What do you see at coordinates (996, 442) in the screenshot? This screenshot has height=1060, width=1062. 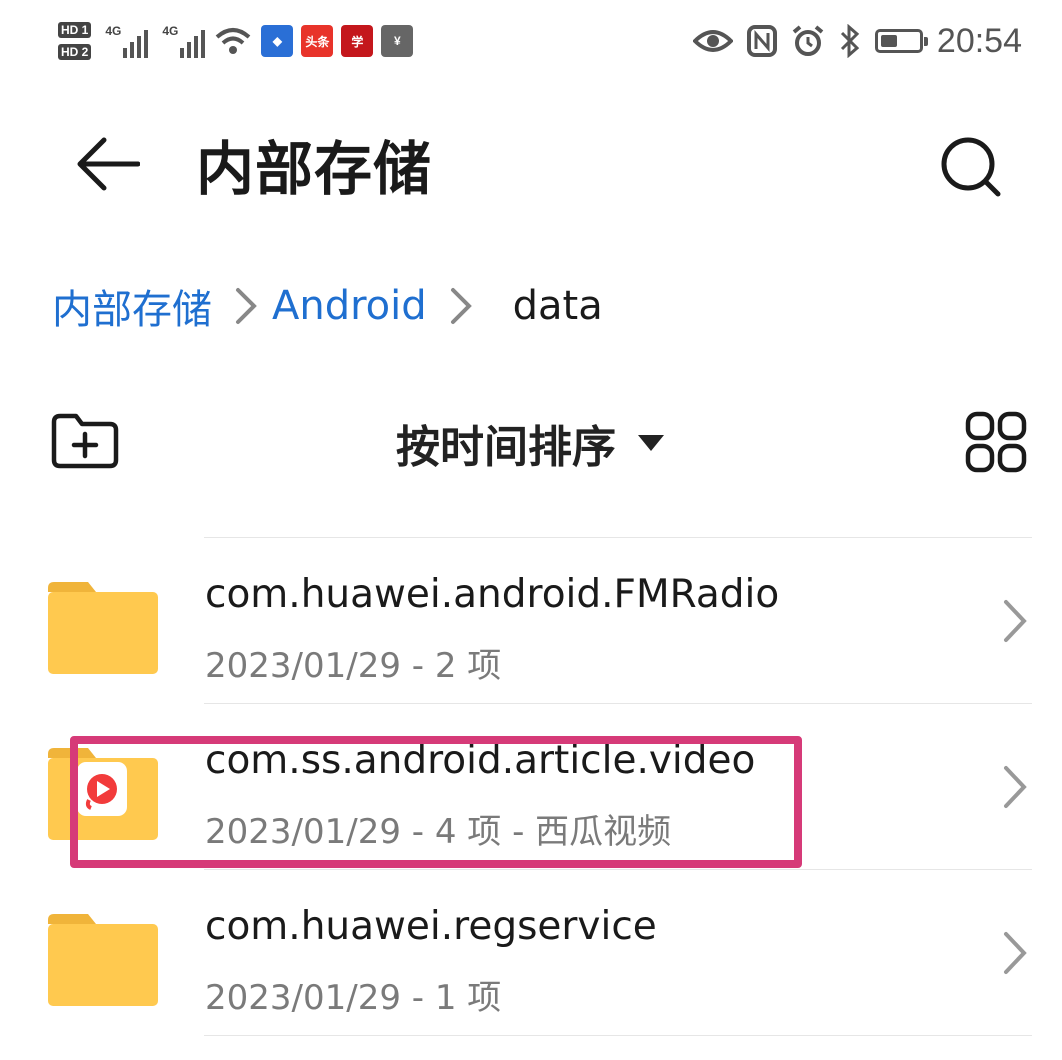 I see `grid-view-icon` at bounding box center [996, 442].